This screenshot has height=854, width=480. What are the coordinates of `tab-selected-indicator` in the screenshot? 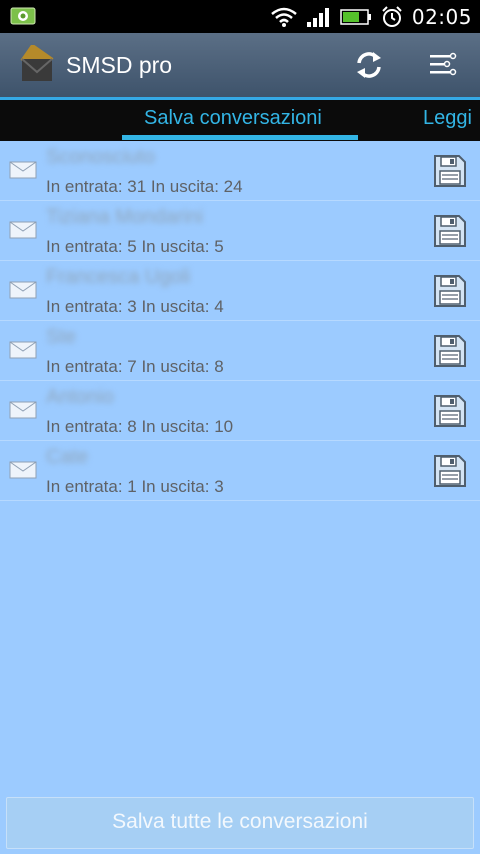 It's located at (240, 137).